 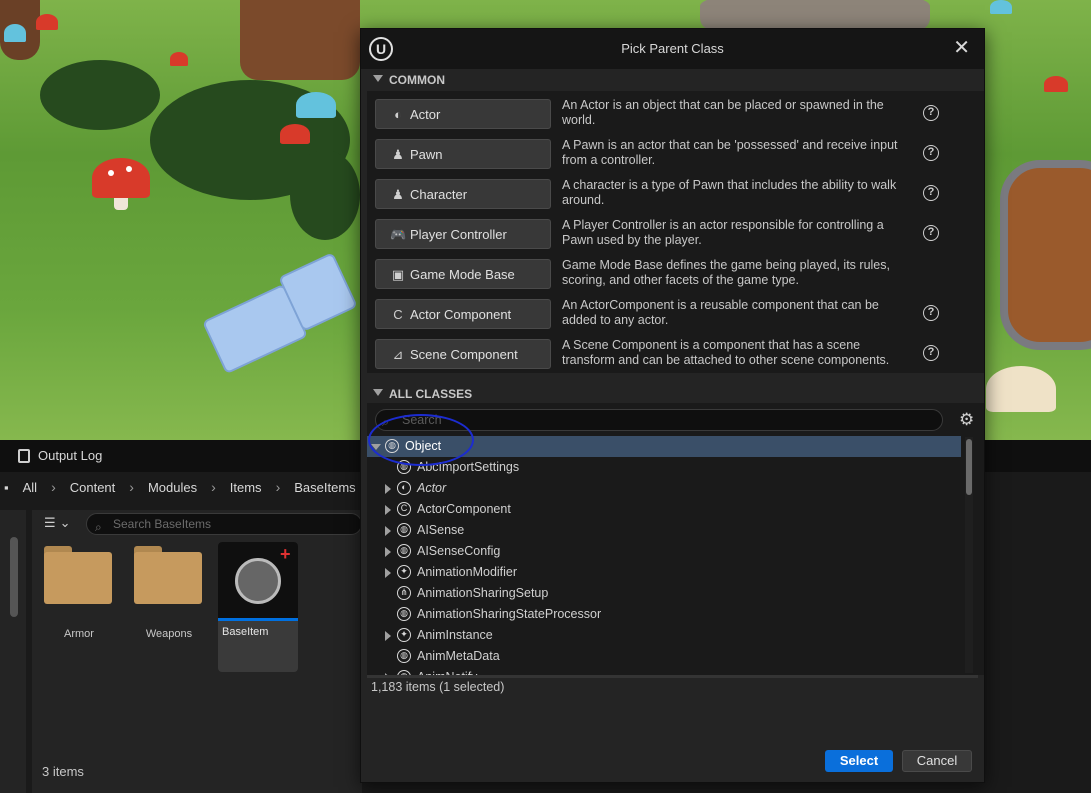 I want to click on folder-icon, so click(x=168, y=578).